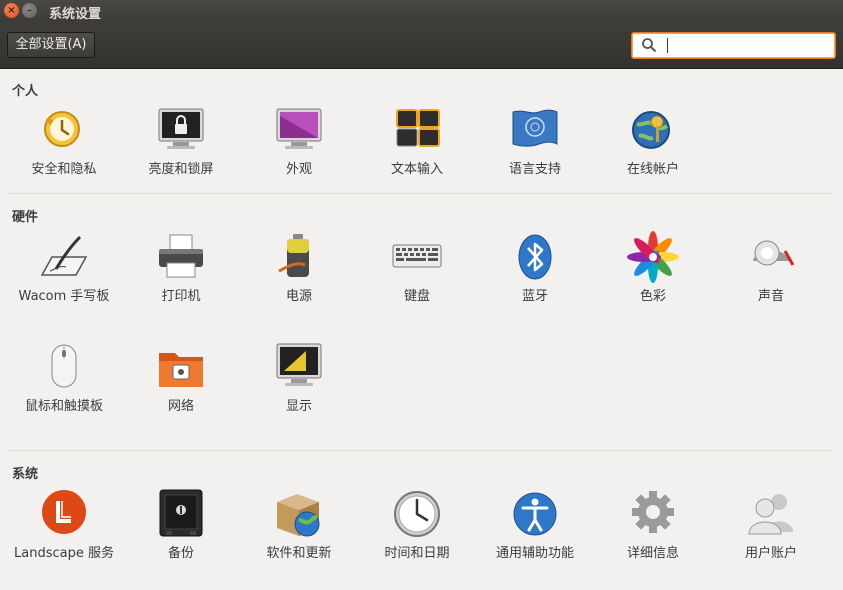 Image resolution: width=843 pixels, height=590 pixels. I want to click on backup-icon, so click(181, 514).